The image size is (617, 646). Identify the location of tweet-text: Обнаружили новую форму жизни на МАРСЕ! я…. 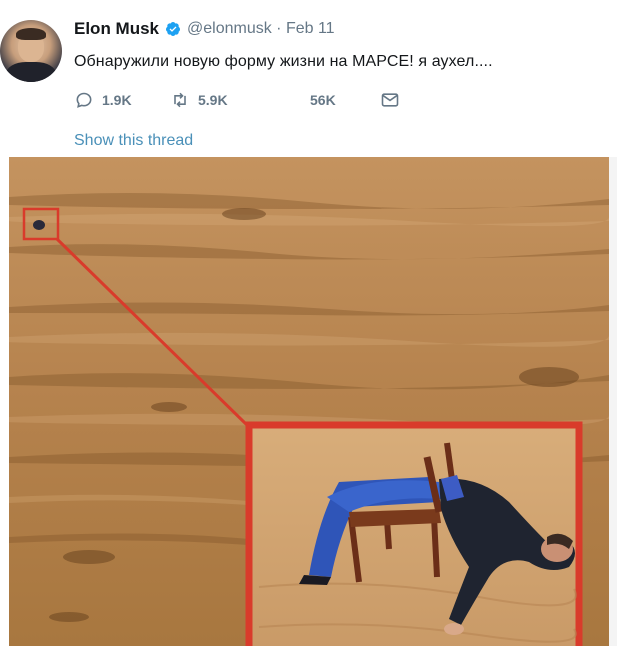
(283, 61).